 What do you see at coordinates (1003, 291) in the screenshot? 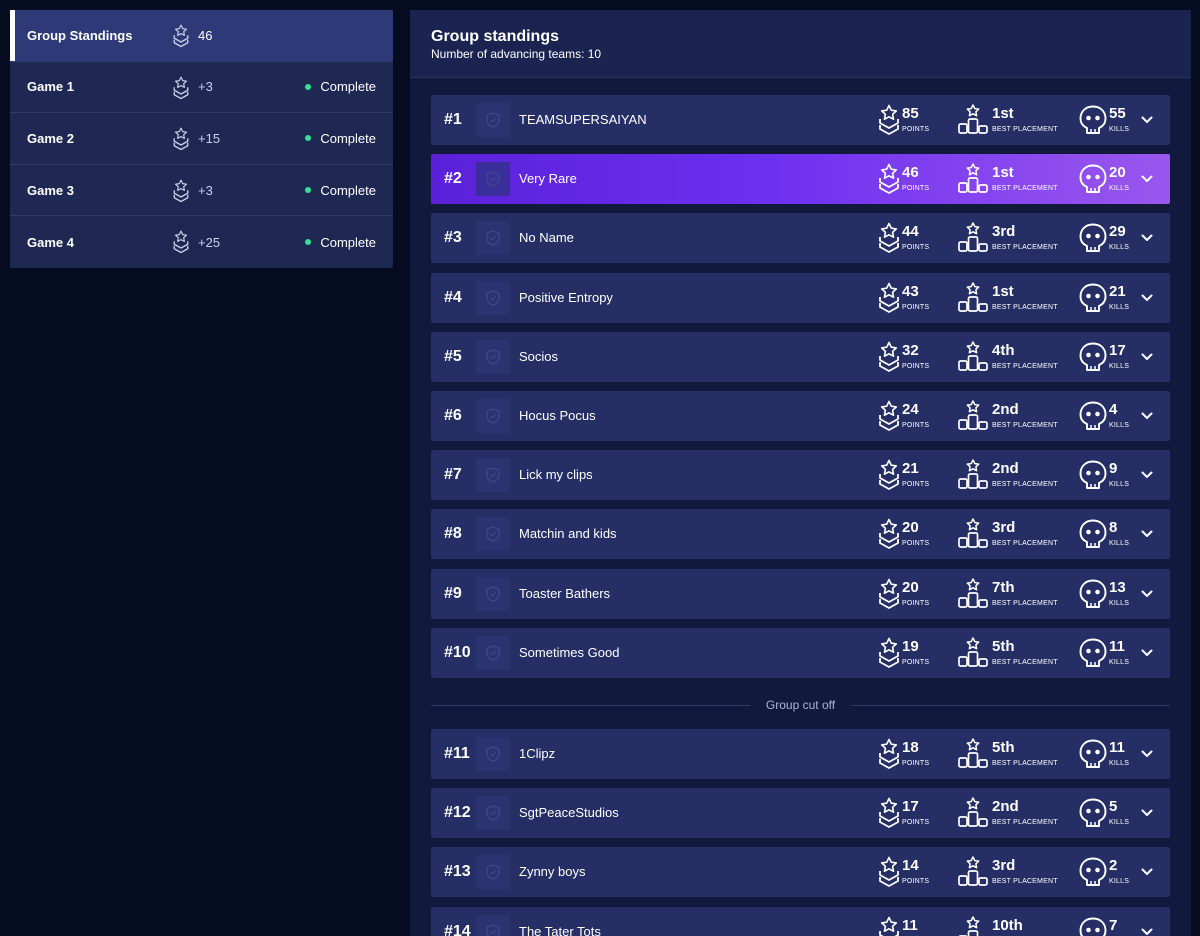
I see `team-best-placement: 1st` at bounding box center [1003, 291].